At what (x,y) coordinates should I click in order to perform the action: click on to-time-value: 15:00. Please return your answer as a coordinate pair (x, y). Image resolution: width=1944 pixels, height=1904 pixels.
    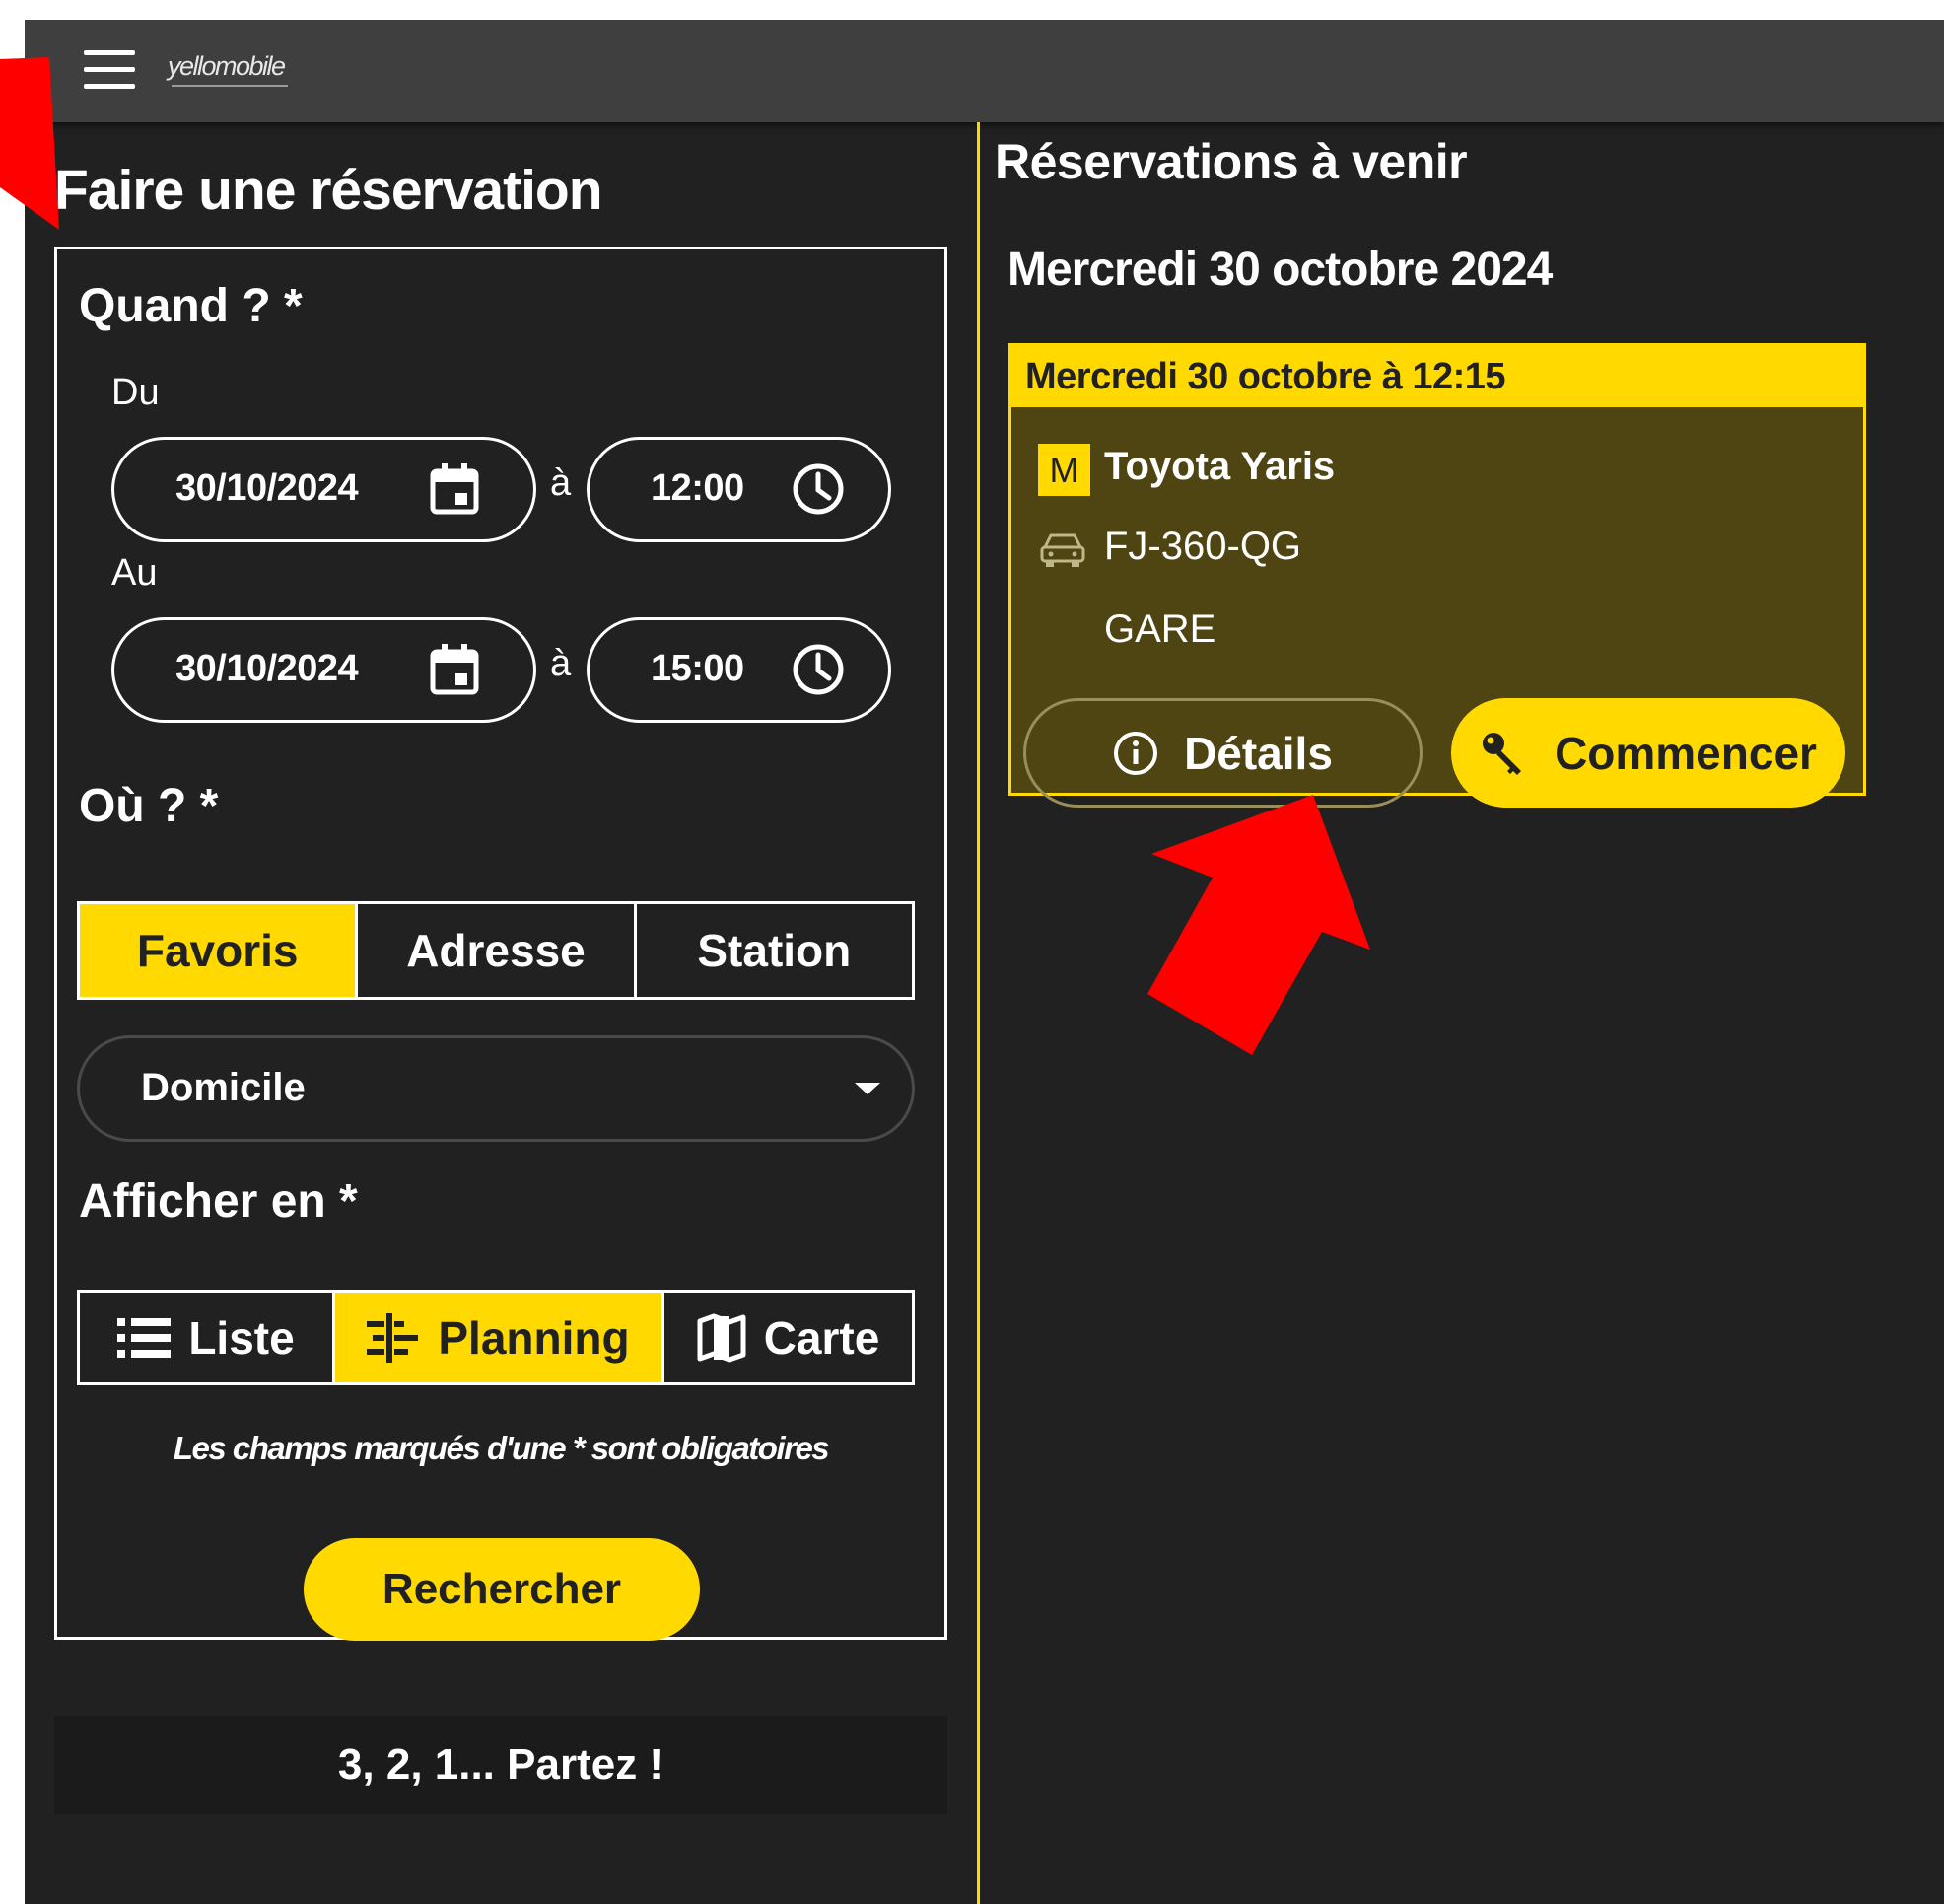
    Looking at the image, I should click on (697, 668).